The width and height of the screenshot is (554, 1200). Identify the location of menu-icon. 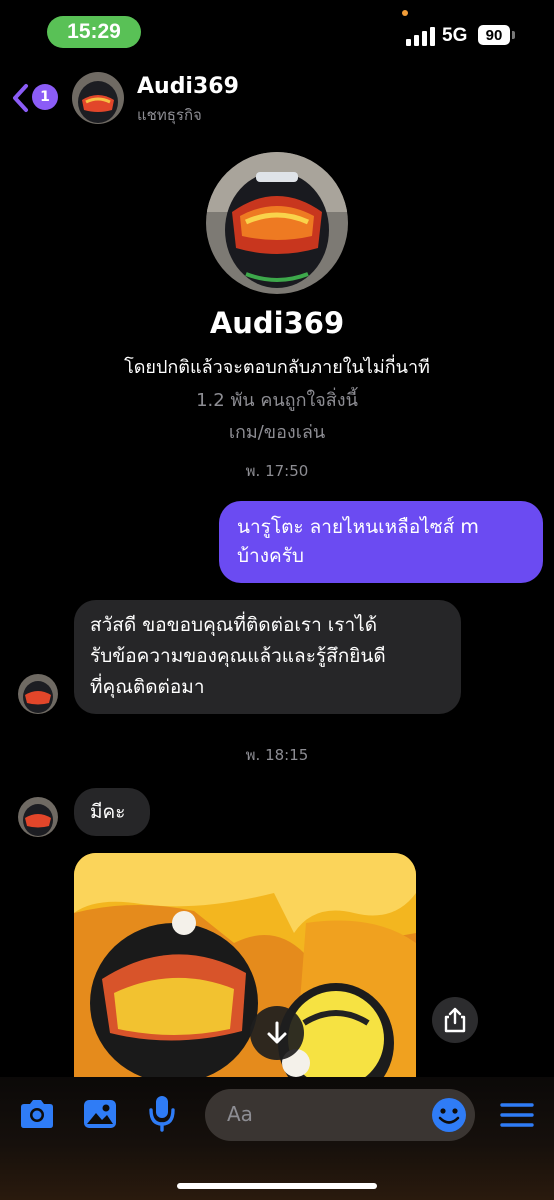
(517, 1115).